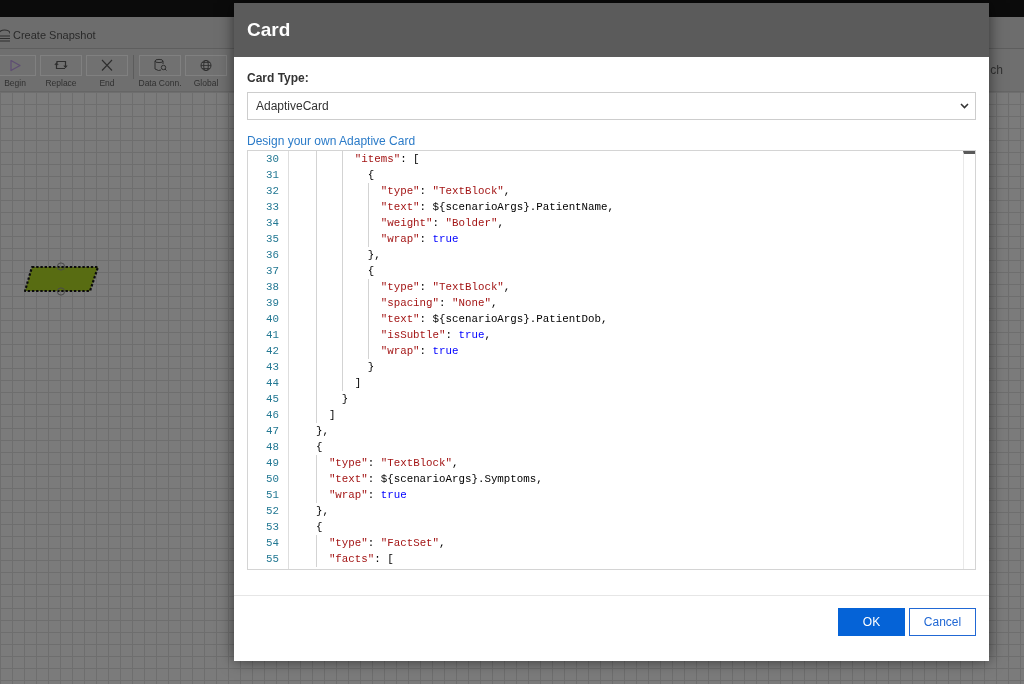  Describe the element at coordinates (272, 319) in the screenshot. I see `line-number: 40` at that location.